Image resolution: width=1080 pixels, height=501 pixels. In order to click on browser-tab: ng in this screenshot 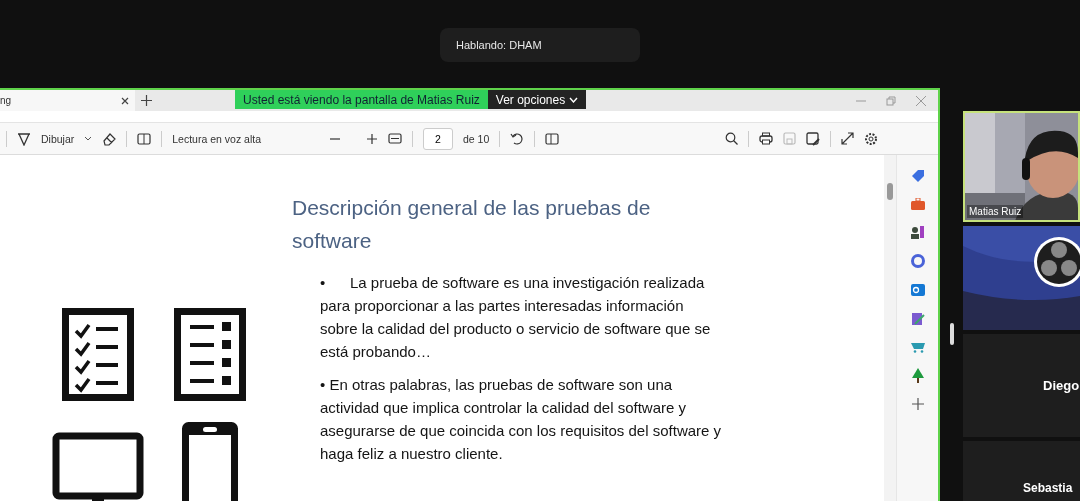, I will do `click(67, 100)`.